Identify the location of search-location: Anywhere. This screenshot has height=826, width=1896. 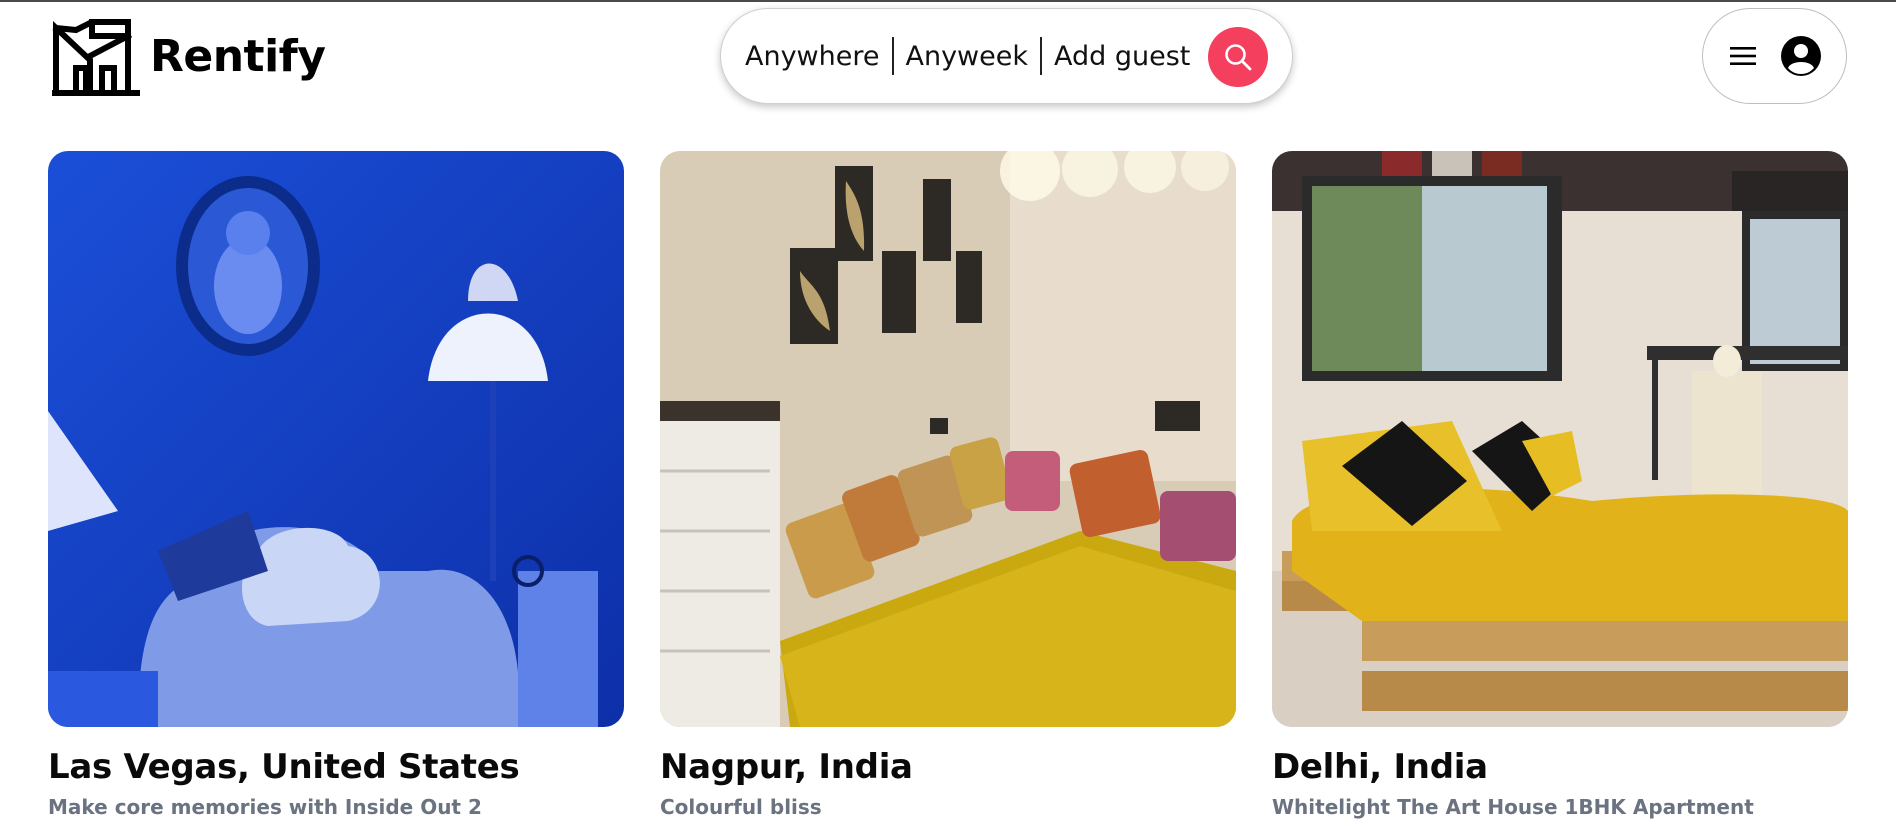
(818, 56).